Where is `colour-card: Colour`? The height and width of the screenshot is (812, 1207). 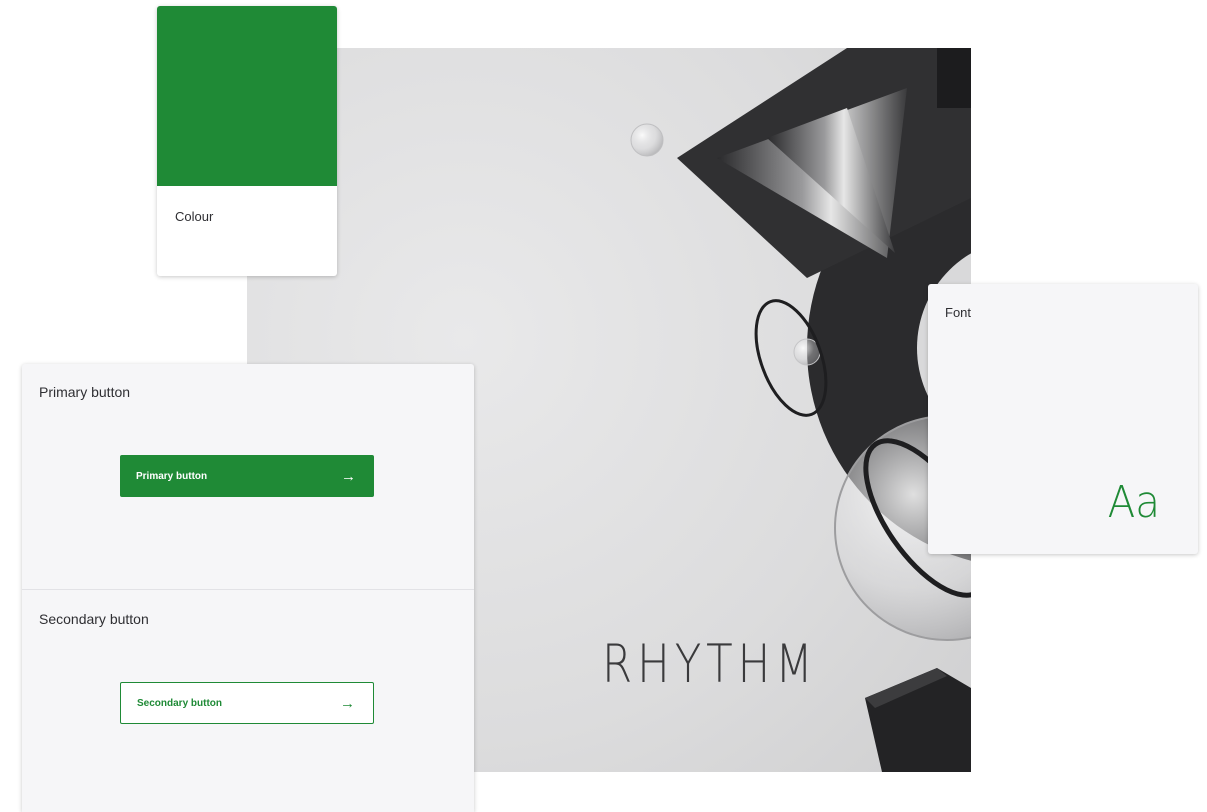
colour-card: Colour is located at coordinates (247, 141).